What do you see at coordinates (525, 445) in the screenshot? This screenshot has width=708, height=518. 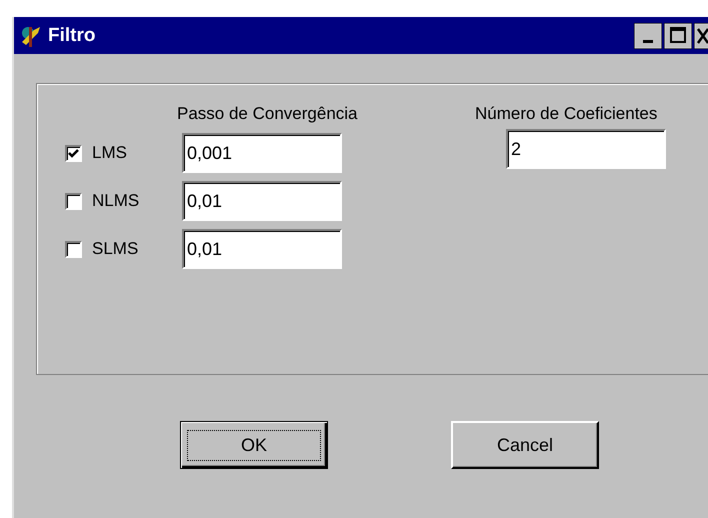 I see `cancel-button: Cancel` at bounding box center [525, 445].